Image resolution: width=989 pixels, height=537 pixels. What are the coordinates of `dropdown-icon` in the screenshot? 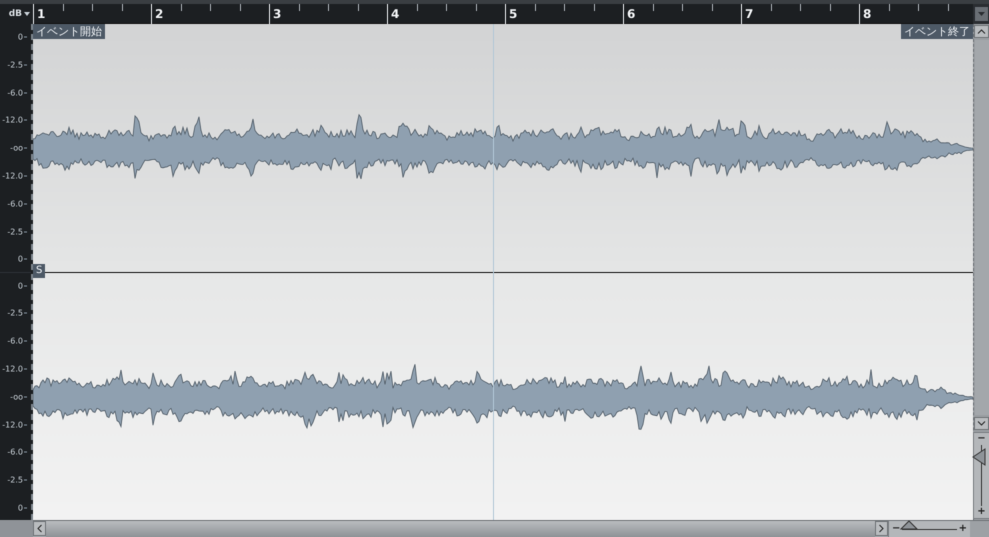 It's located at (981, 14).